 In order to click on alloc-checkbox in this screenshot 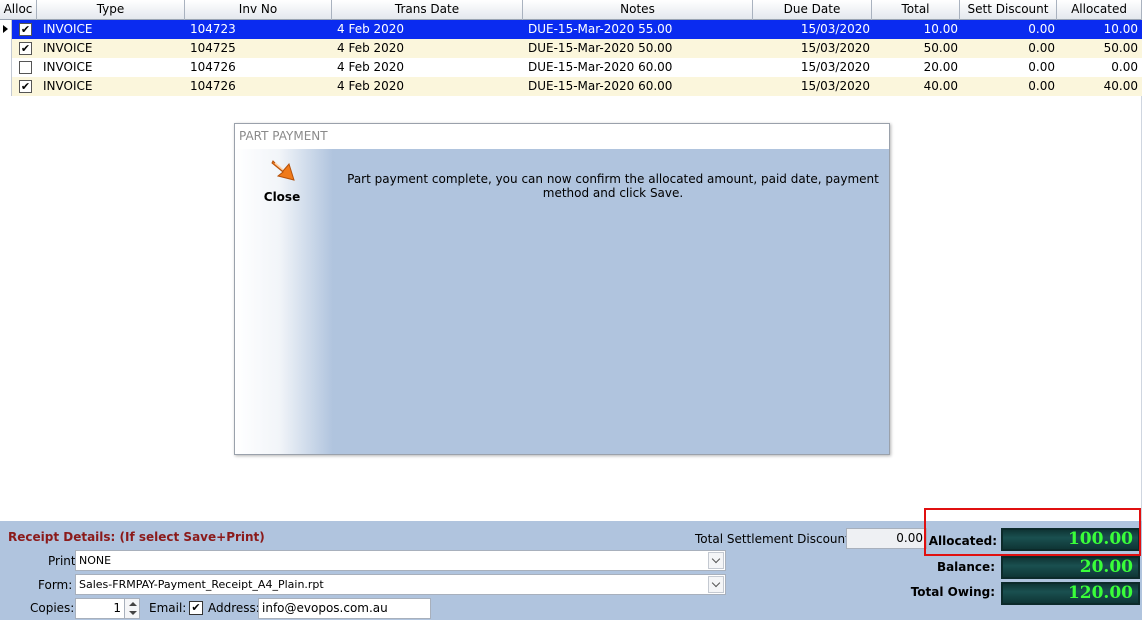, I will do `click(25, 67)`.